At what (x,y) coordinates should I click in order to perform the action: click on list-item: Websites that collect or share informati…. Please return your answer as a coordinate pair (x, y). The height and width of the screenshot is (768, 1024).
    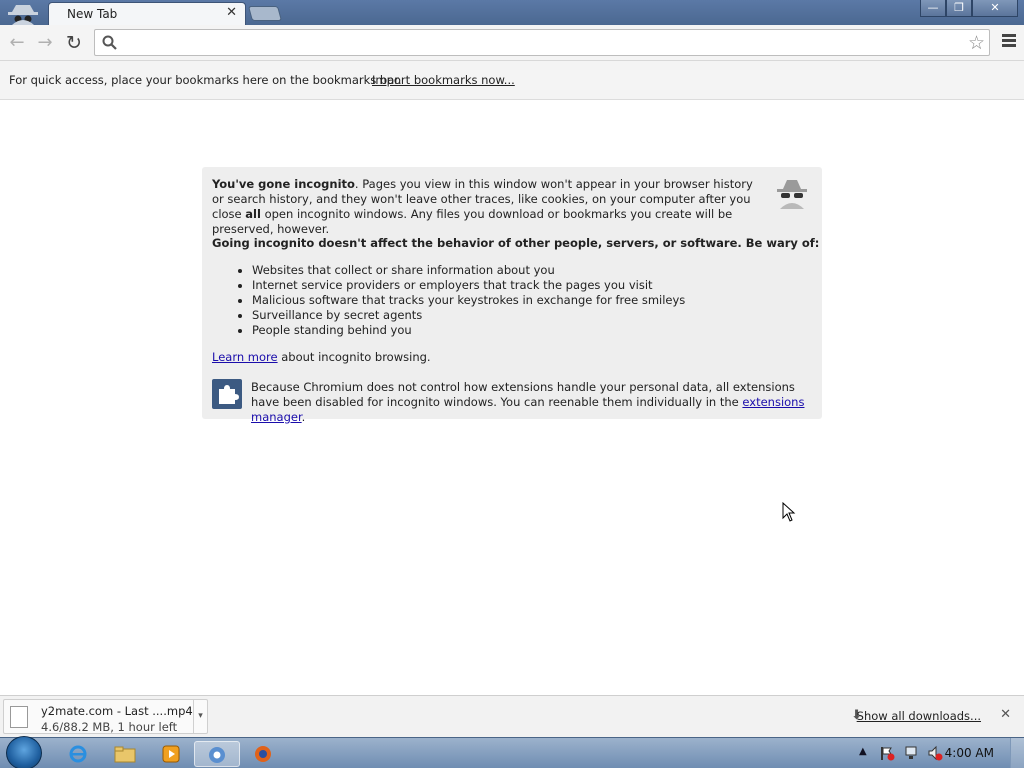
    Looking at the image, I should click on (468, 270).